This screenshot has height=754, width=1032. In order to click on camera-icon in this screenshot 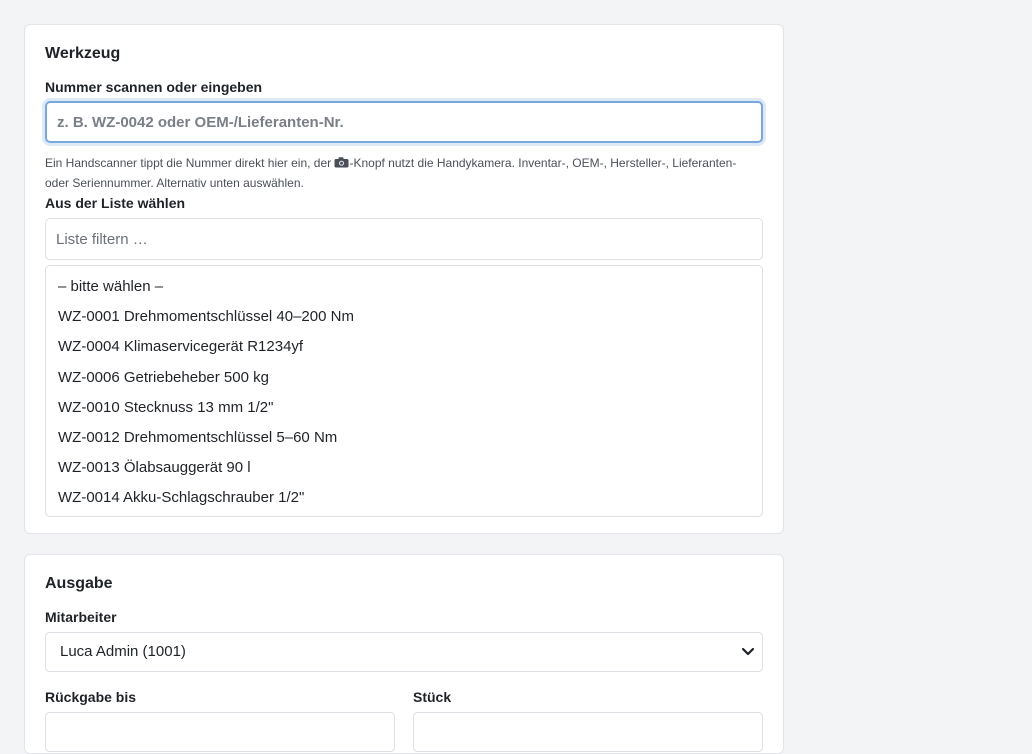, I will do `click(341, 162)`.